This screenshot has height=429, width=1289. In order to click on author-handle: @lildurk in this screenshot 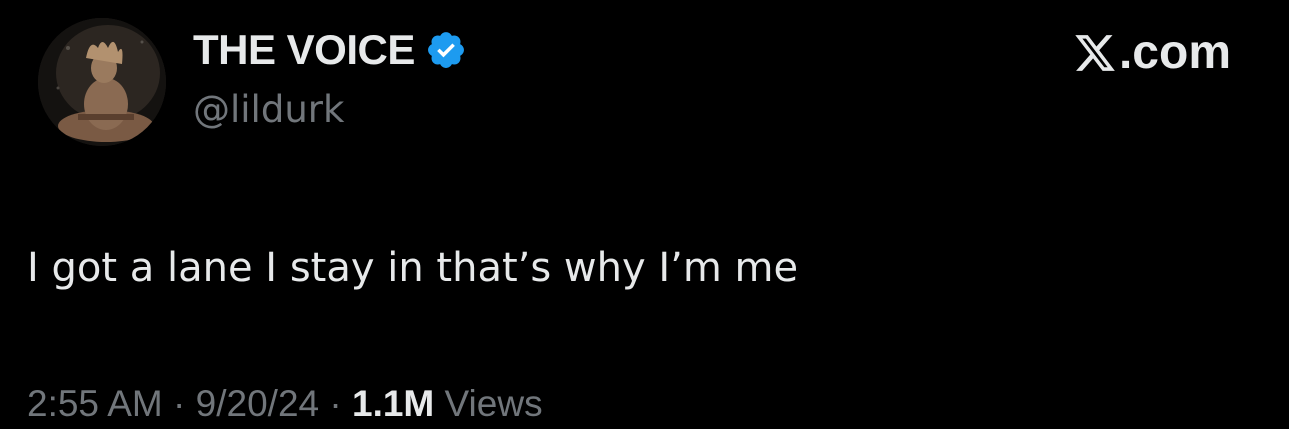, I will do `click(268, 110)`.